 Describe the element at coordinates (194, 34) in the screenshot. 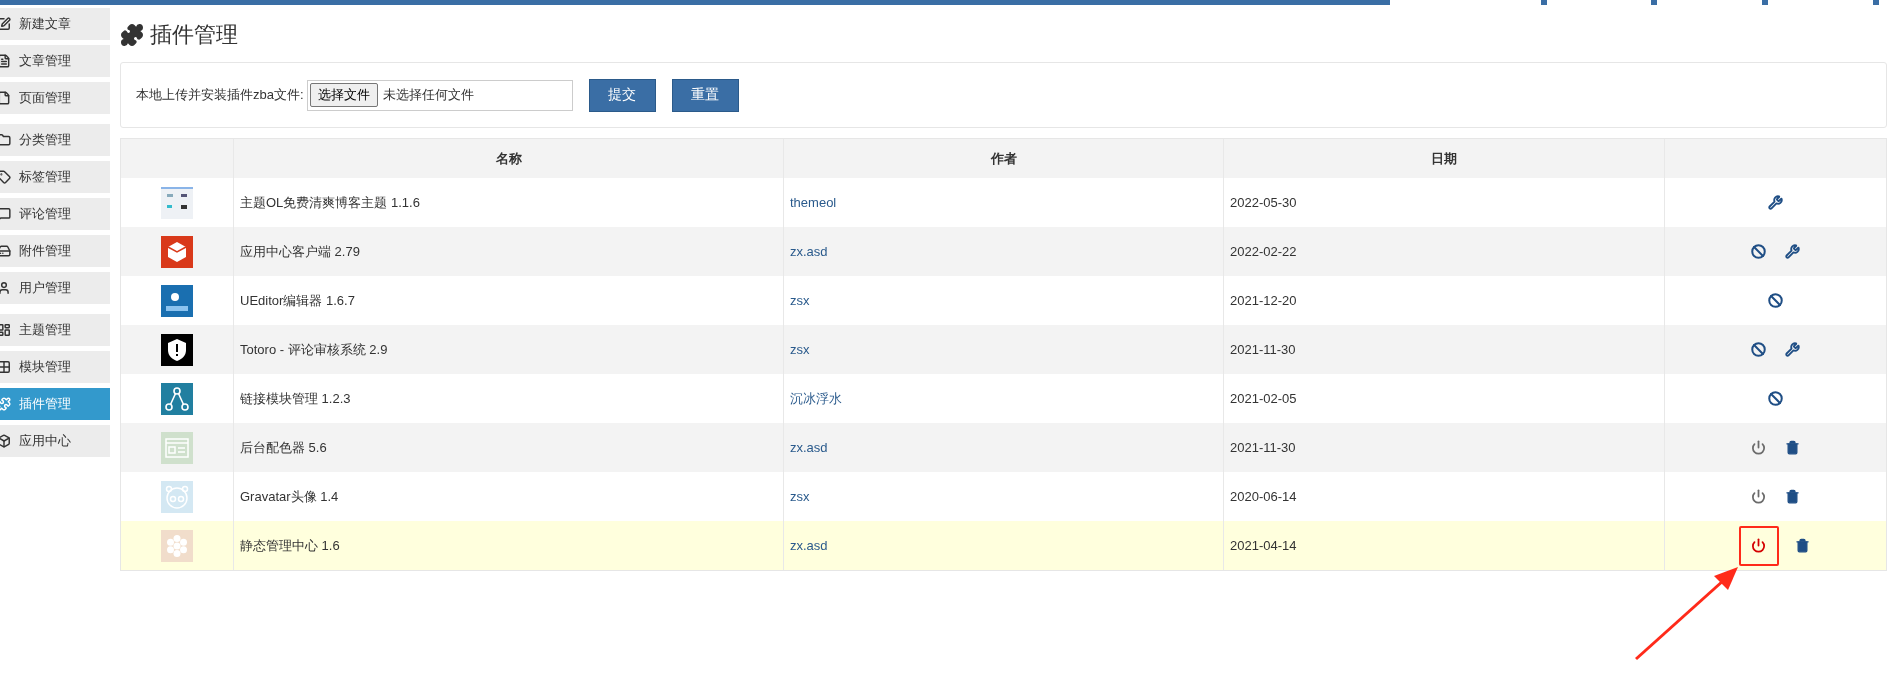

I see `page-title: 插件管理` at that location.